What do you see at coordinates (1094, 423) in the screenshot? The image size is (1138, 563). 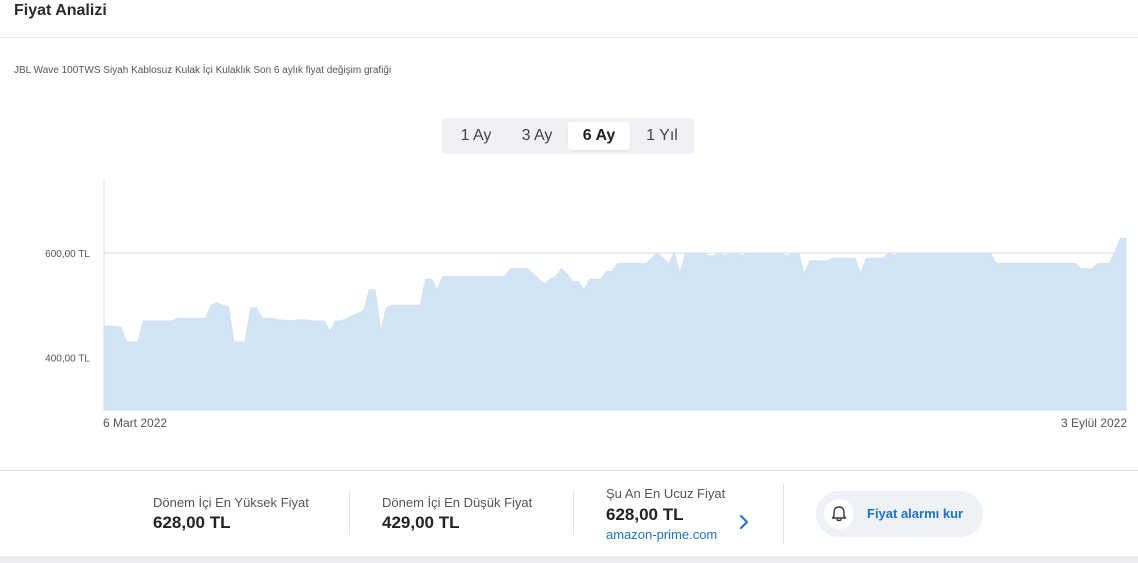 I see `x-tick-label-end: 3 Eylül 2022` at bounding box center [1094, 423].